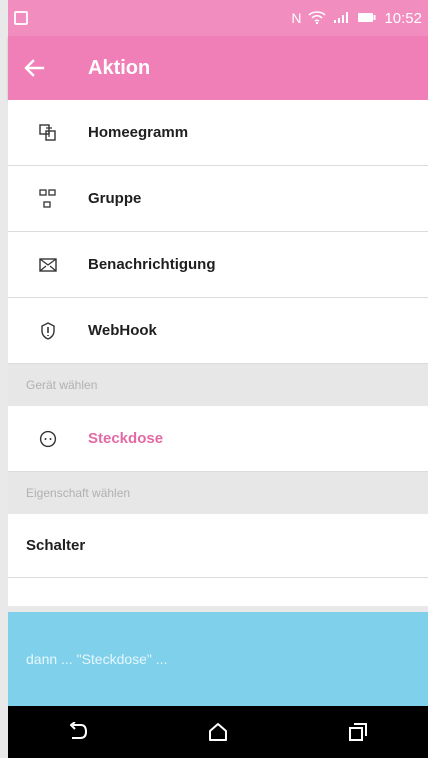  I want to click on home-button, so click(218, 732).